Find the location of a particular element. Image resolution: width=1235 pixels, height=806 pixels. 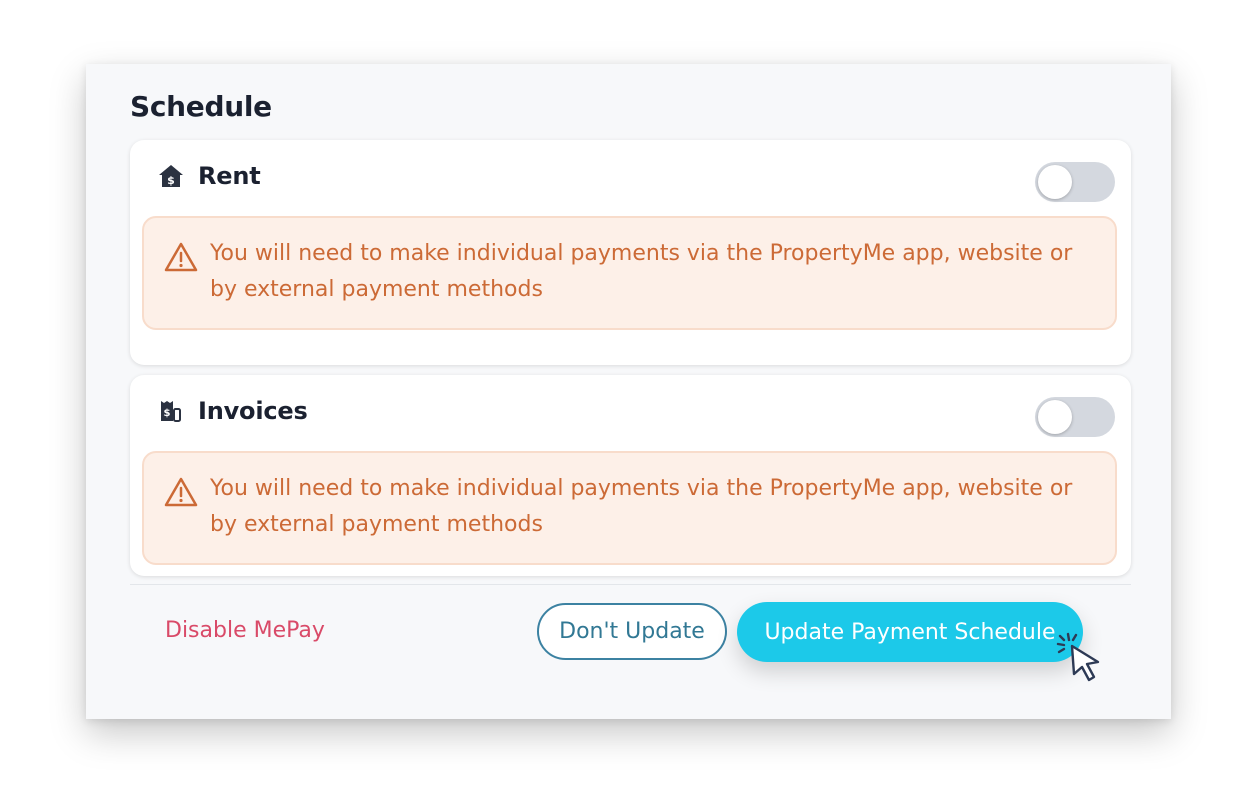

invoice-dollar-icon: $ is located at coordinates (171, 411).